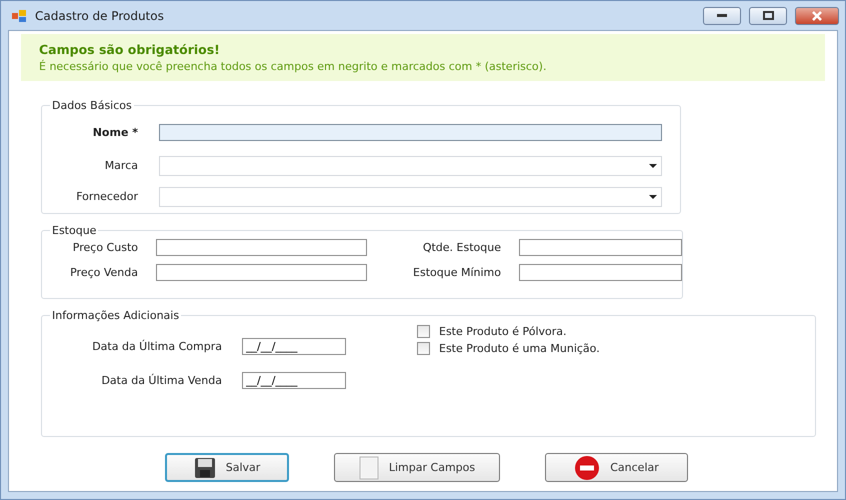 The width and height of the screenshot is (846, 500). What do you see at coordinates (161, 380) in the screenshot?
I see `field-label: Data da Última Venda` at bounding box center [161, 380].